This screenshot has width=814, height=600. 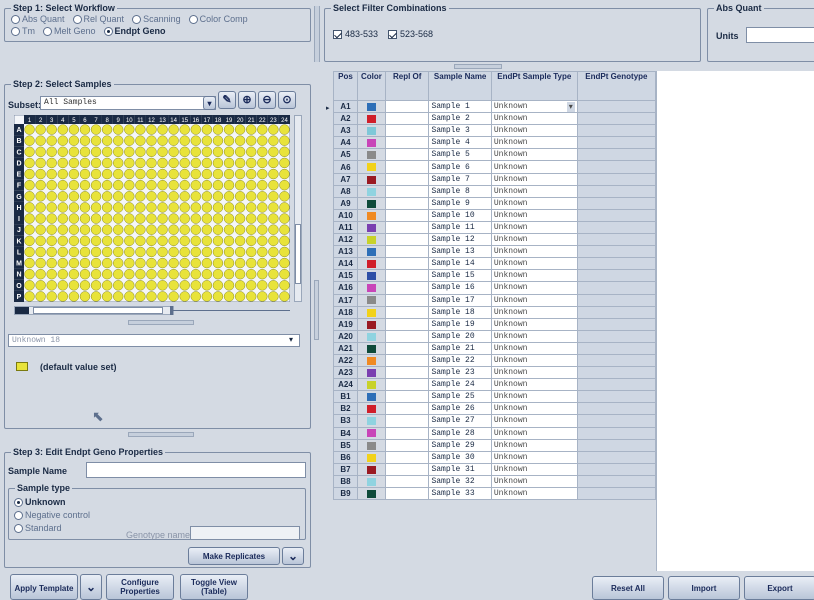 What do you see at coordinates (171, 310) in the screenshot?
I see `plate-zoom-slider-handle` at bounding box center [171, 310].